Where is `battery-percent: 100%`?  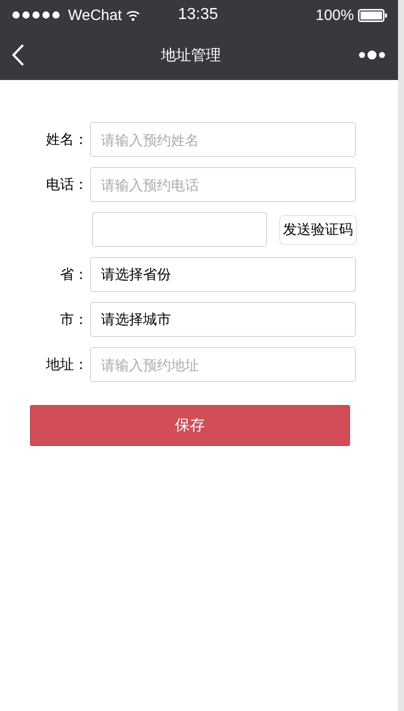
battery-percent: 100% is located at coordinates (335, 15).